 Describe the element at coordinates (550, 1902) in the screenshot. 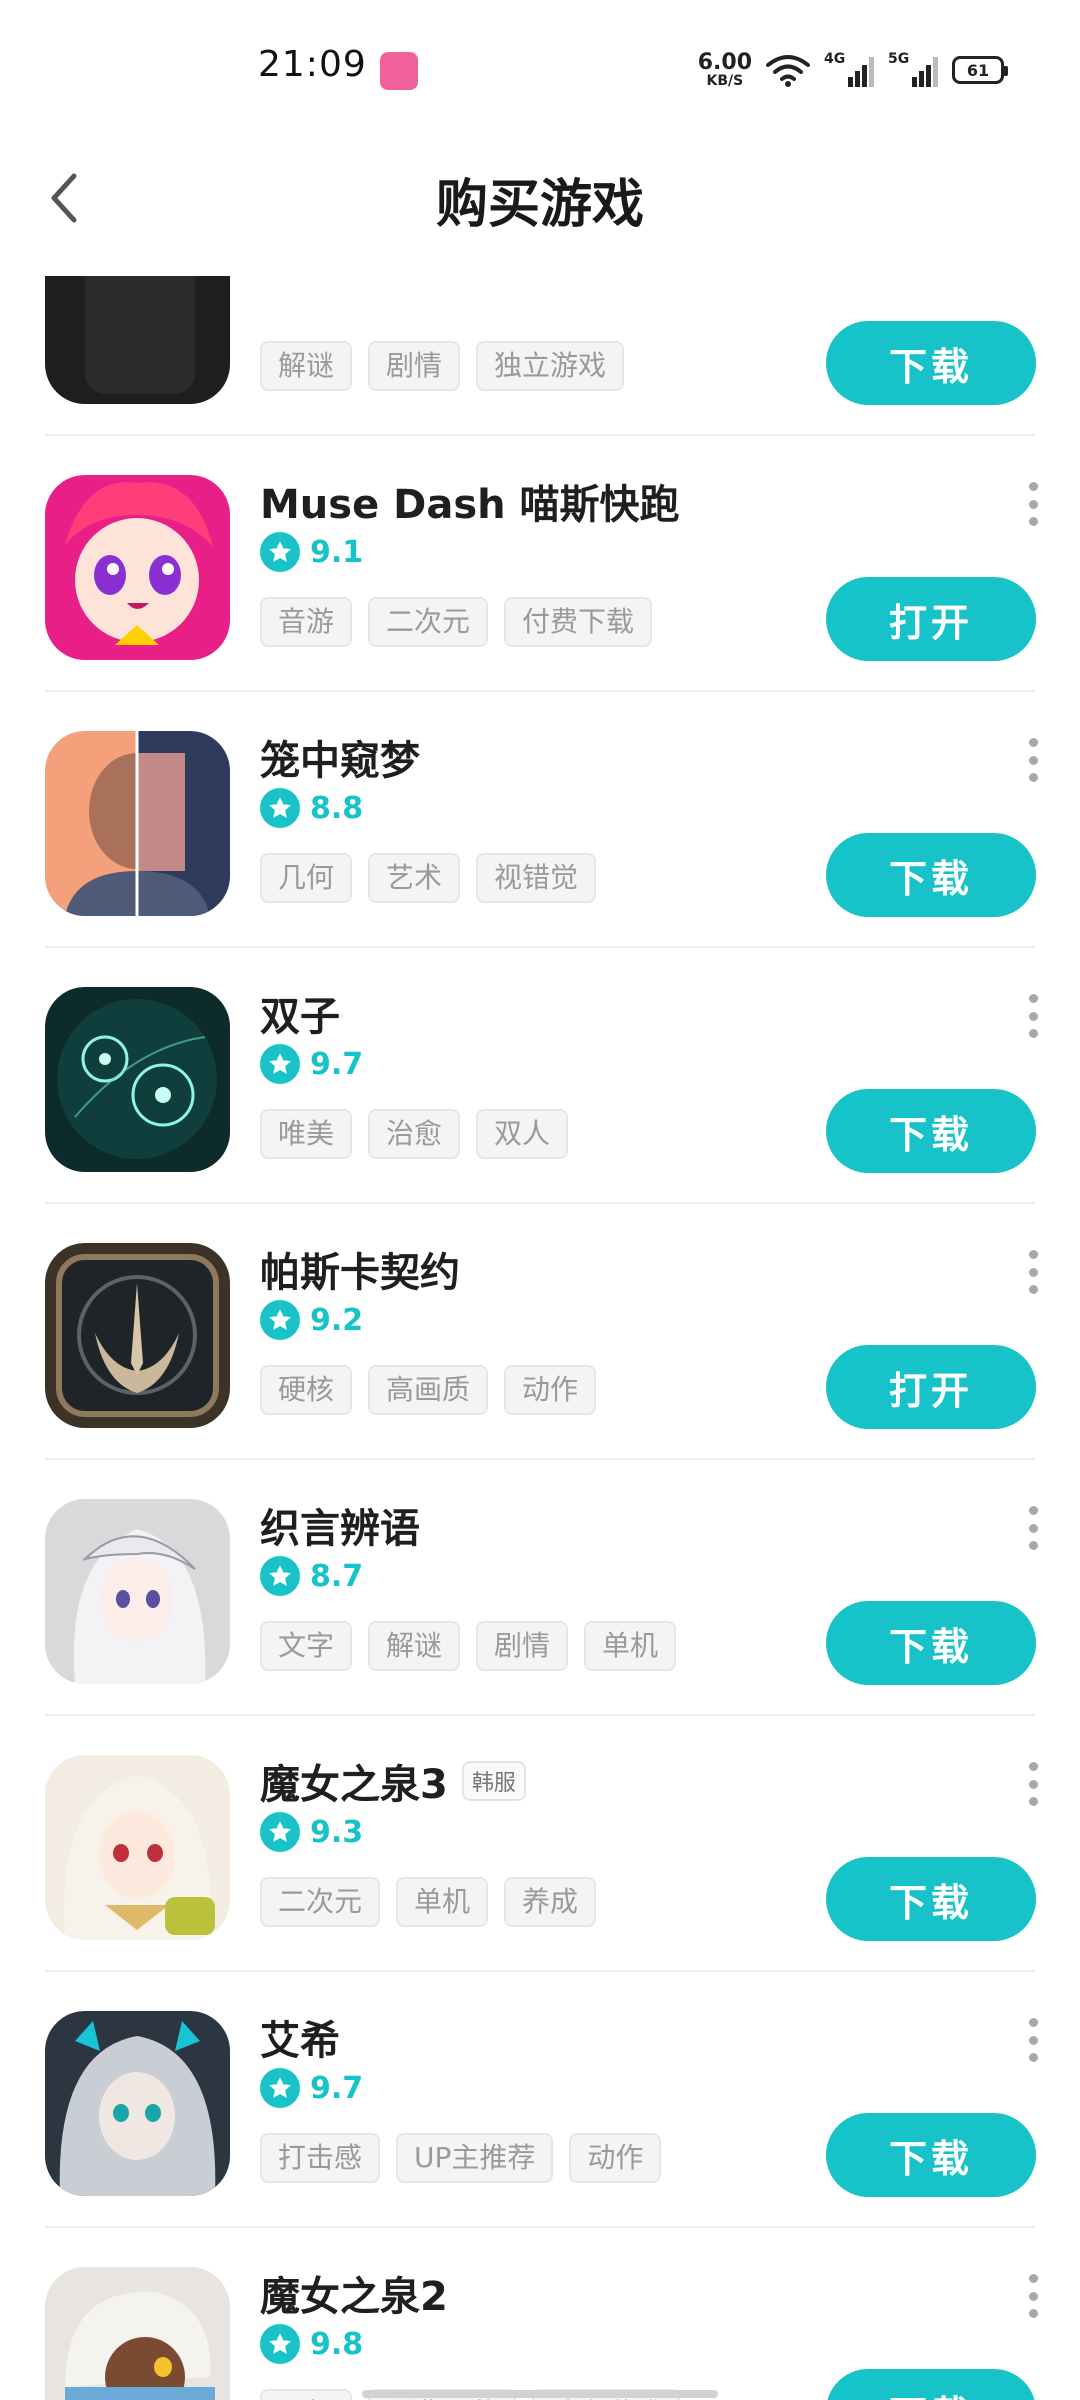

I see `game-tag: 养成` at that location.